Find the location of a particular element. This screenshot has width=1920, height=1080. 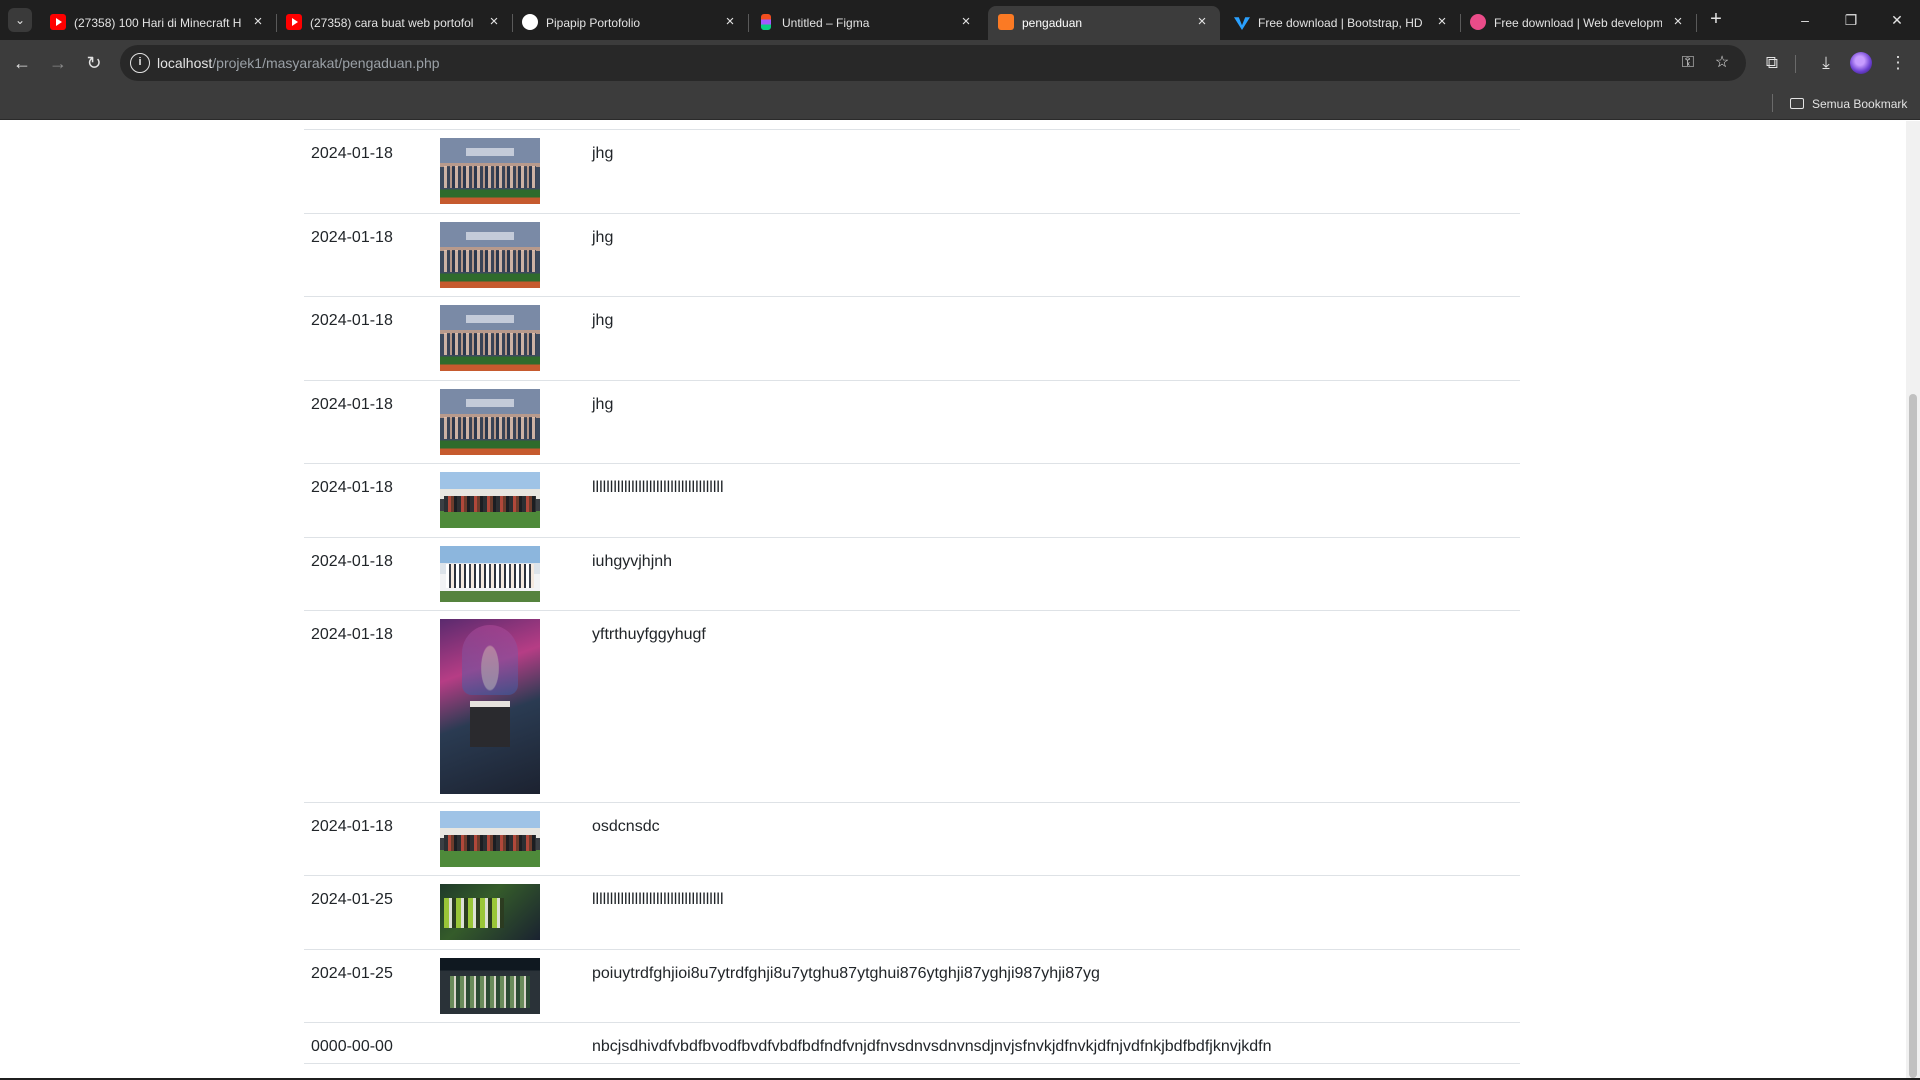

tab-title: (27358) cara buat web portofol is located at coordinates (392, 23).